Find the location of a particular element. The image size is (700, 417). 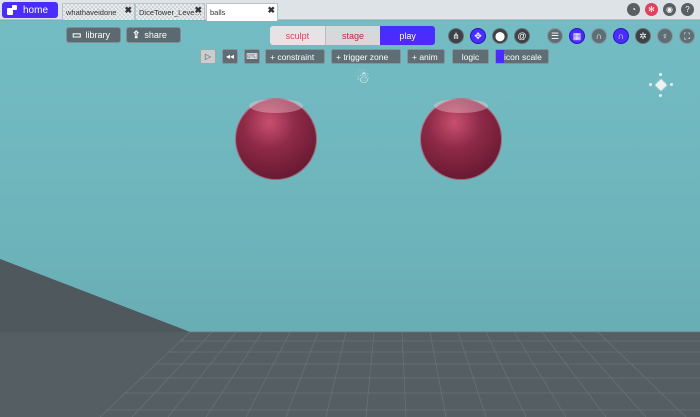

rewind-button: ◂◂ is located at coordinates (230, 56).